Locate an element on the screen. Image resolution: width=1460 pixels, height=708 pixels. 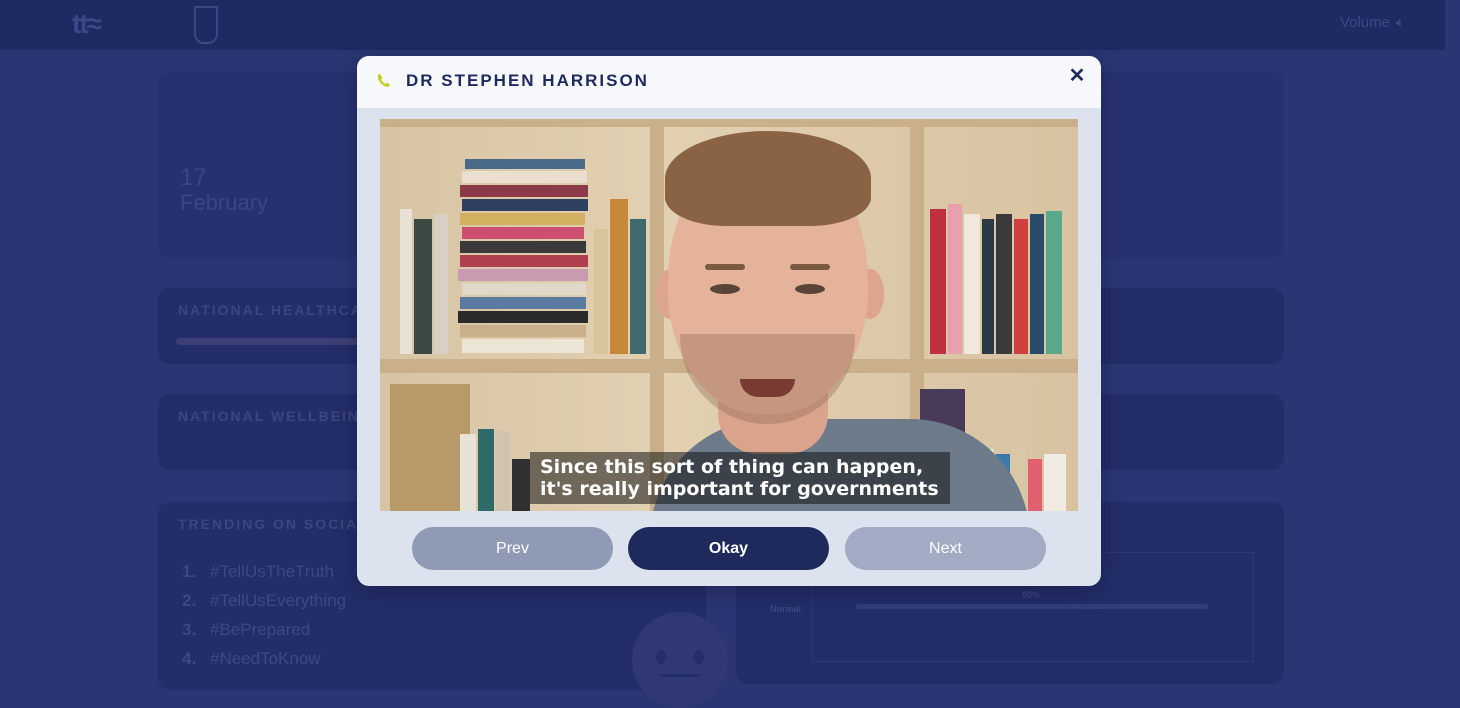
modal-title: DR STEPHEN HARRISON is located at coordinates (527, 80).